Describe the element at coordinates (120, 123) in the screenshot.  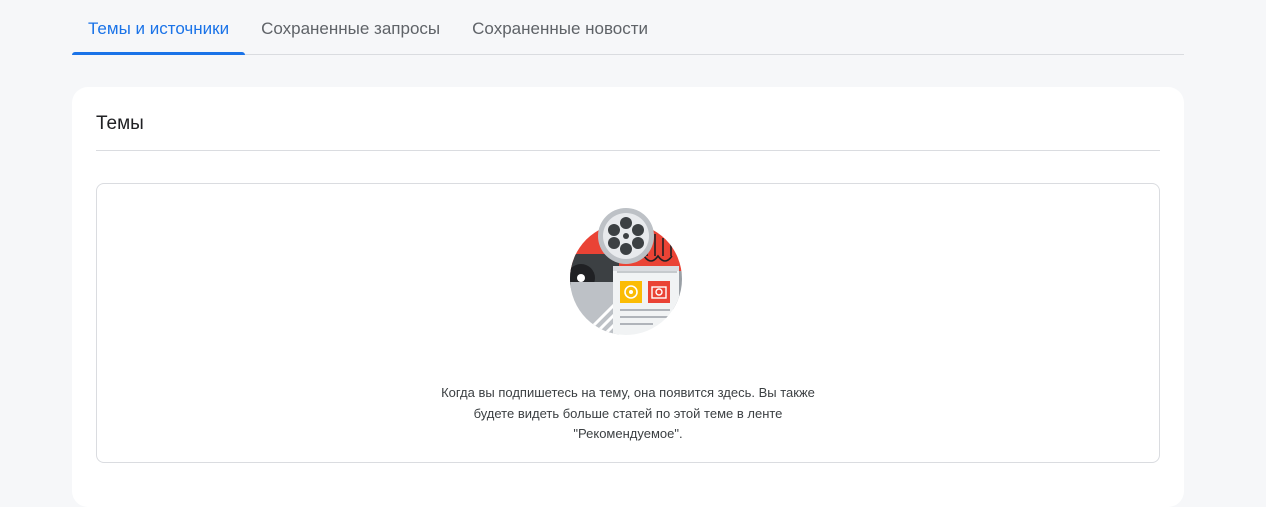
I see `section-title: Темы` at that location.